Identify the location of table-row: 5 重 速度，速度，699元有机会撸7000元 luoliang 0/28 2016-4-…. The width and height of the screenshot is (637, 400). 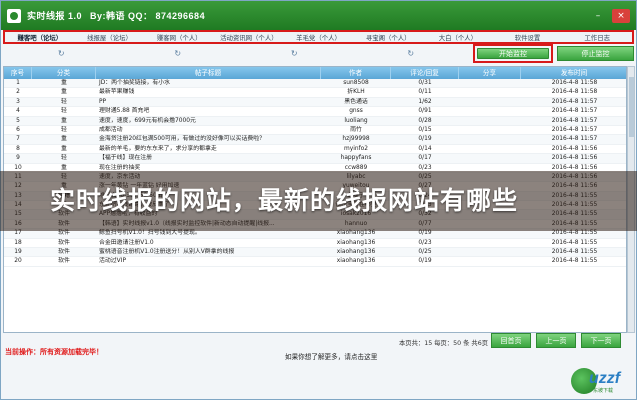
(315, 121).